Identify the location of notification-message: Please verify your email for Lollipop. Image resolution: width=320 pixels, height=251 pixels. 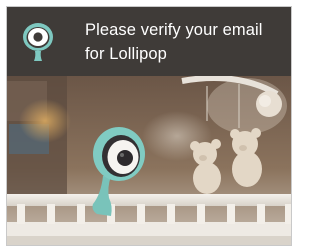
(174, 42).